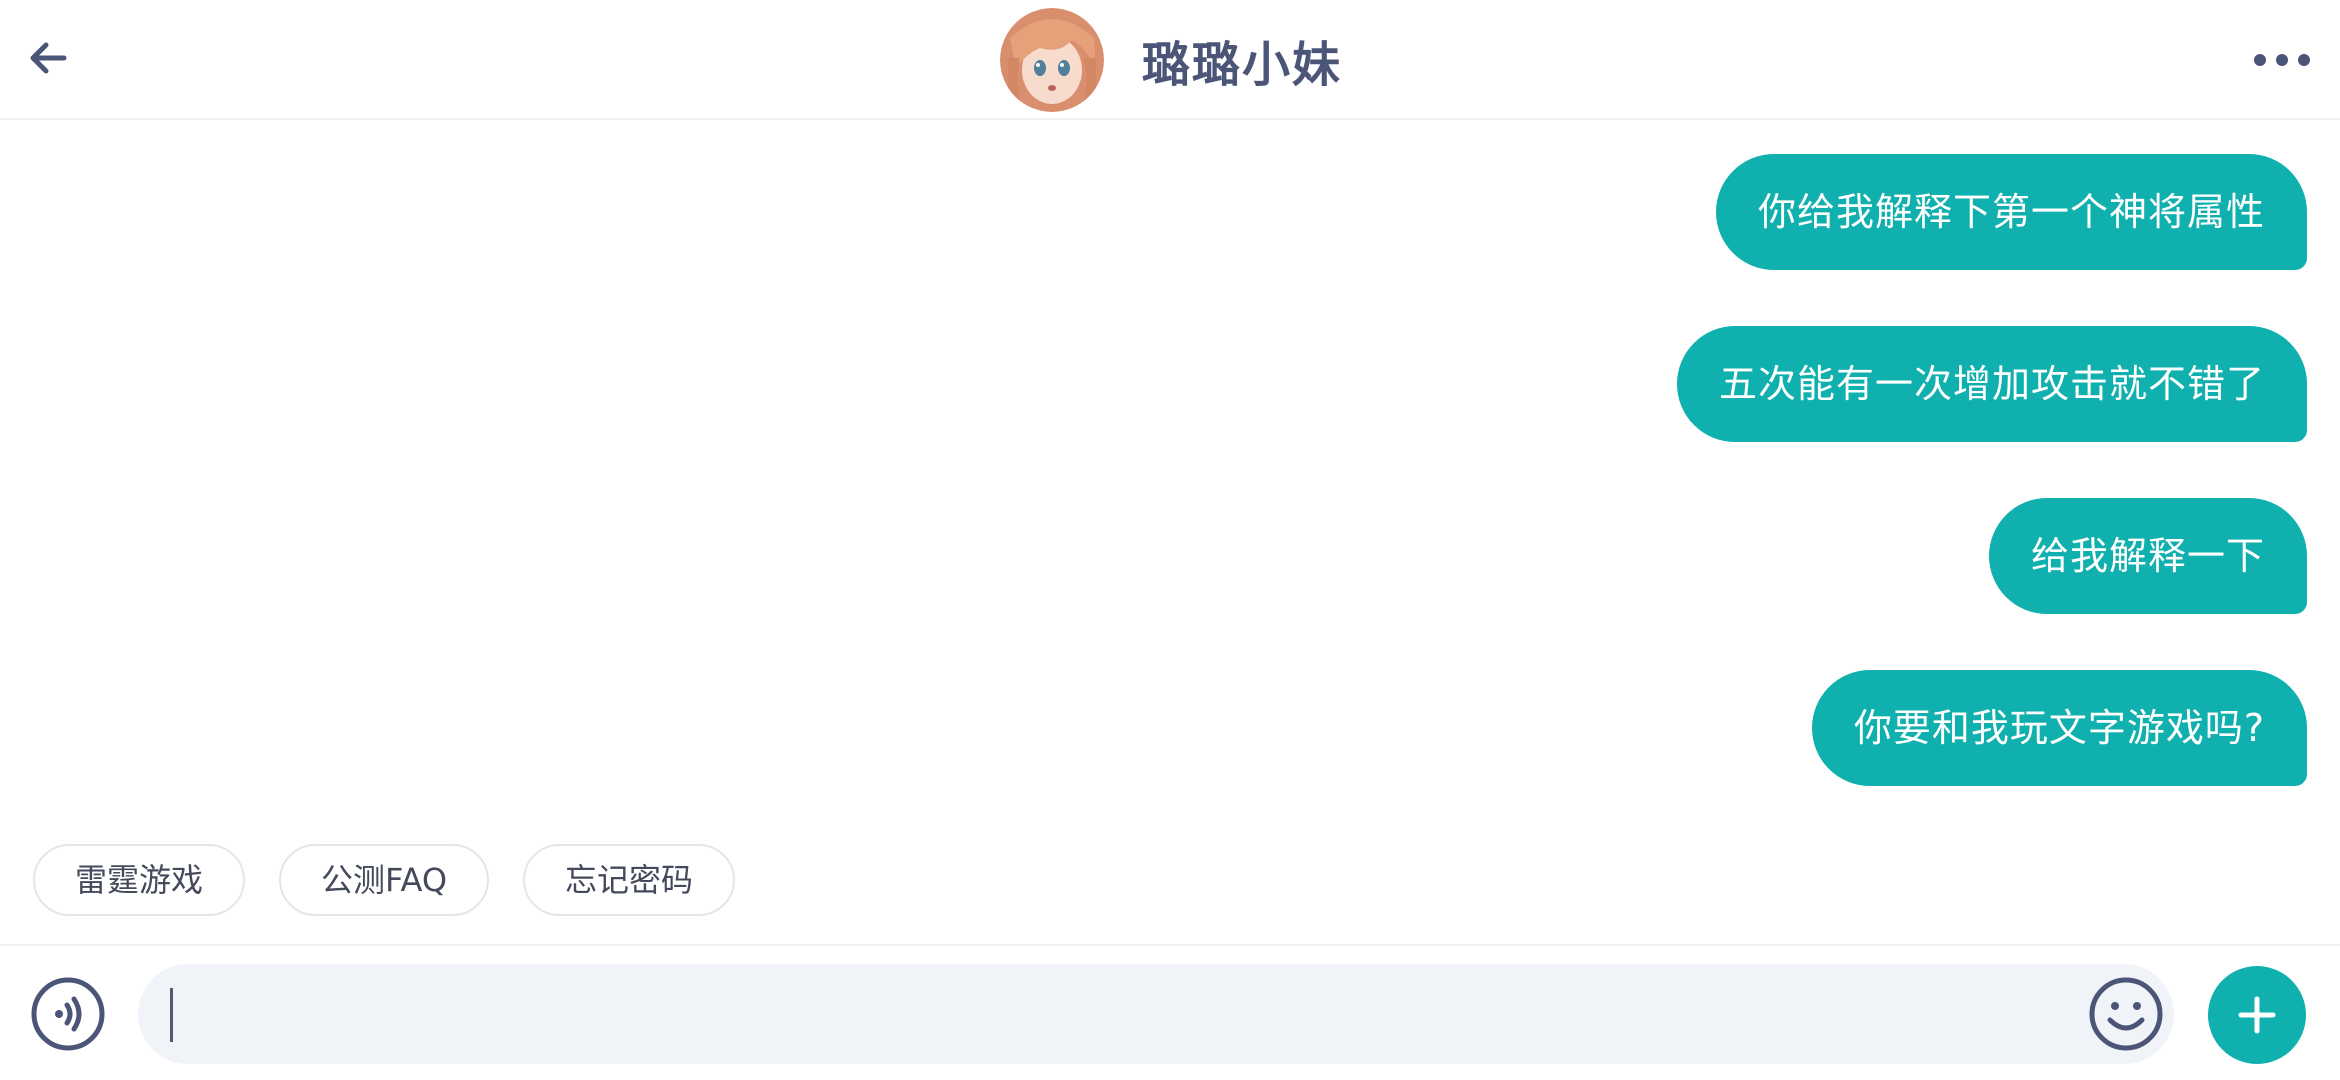 This screenshot has width=2340, height=1080. I want to click on quick-reply-chip: 雷霆游戏, so click(139, 880).